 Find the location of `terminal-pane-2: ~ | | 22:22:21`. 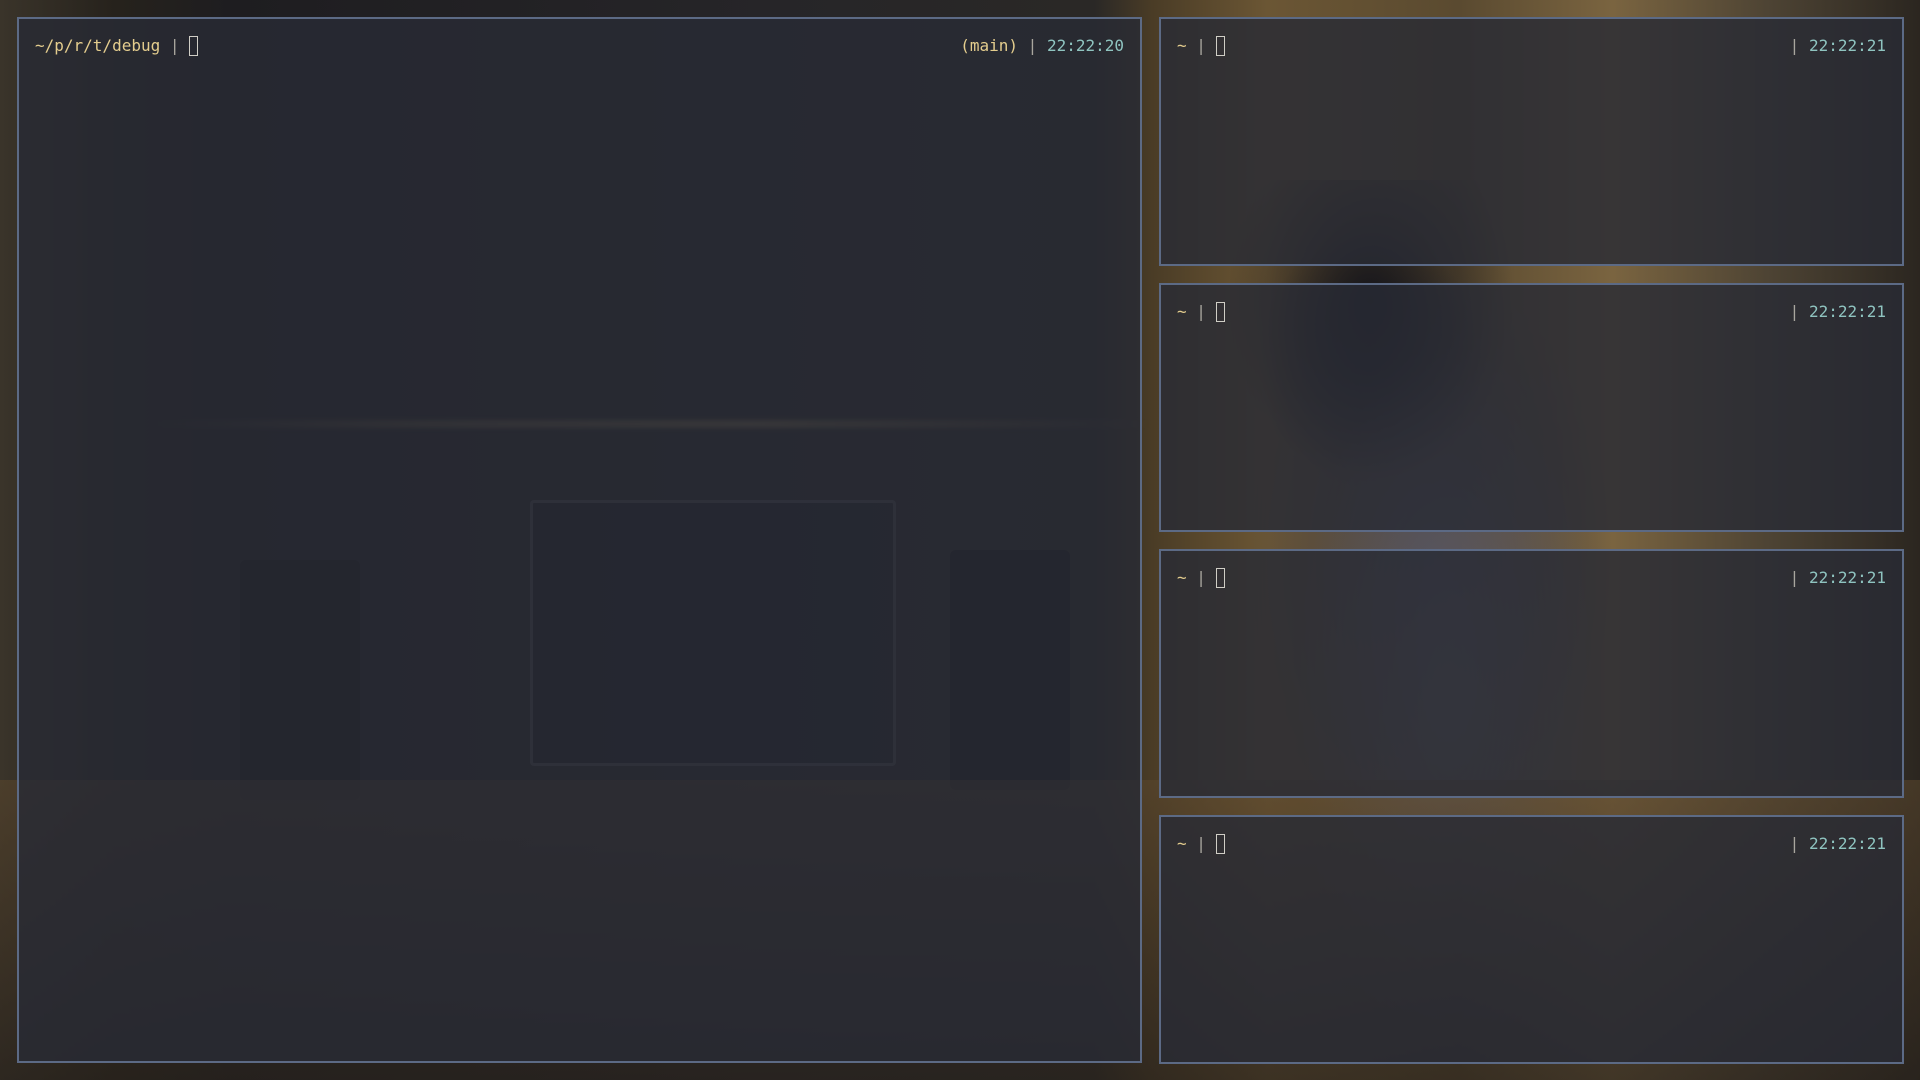

terminal-pane-2: ~ | | 22:22:21 is located at coordinates (1531, 407).